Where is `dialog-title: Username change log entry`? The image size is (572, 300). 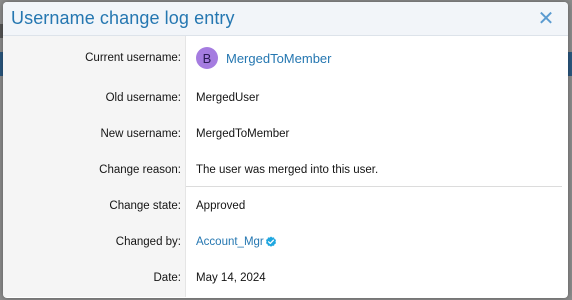
dialog-title: Username change log entry is located at coordinates (123, 18).